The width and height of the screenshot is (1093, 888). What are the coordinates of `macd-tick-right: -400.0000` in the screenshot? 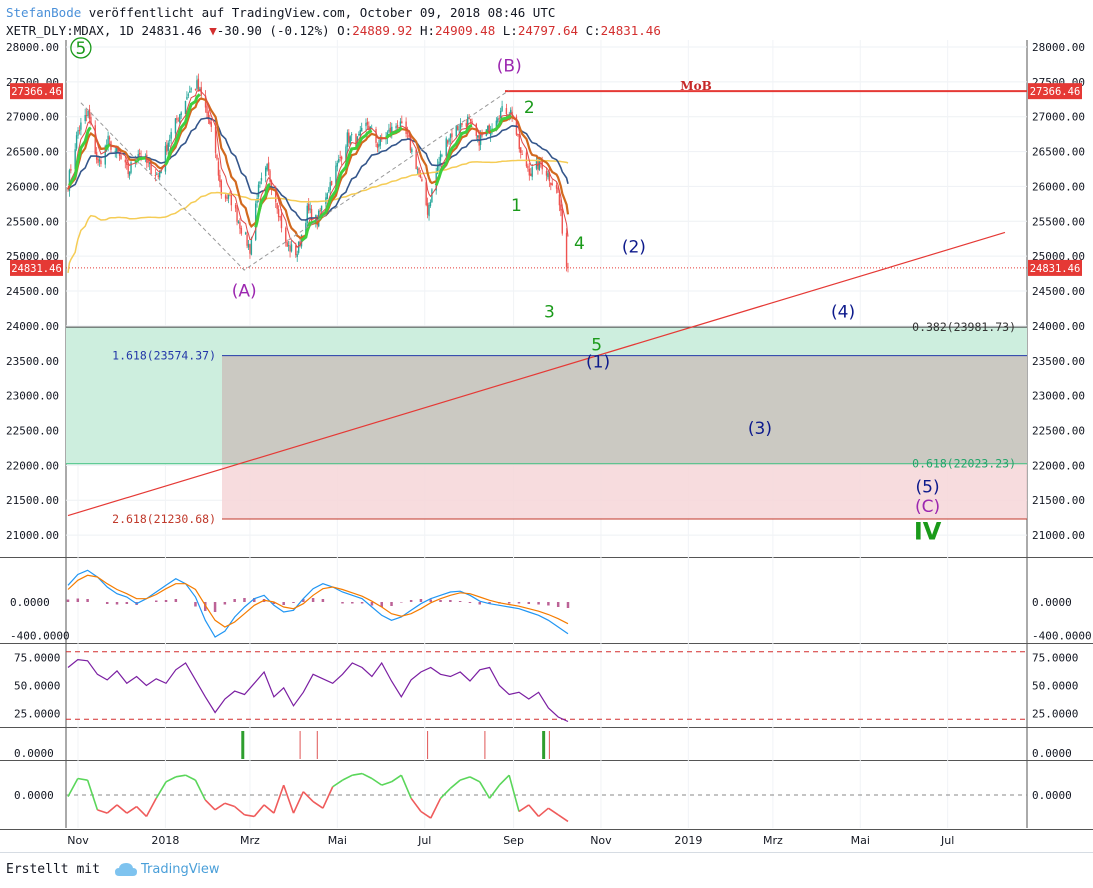 It's located at (1062, 635).